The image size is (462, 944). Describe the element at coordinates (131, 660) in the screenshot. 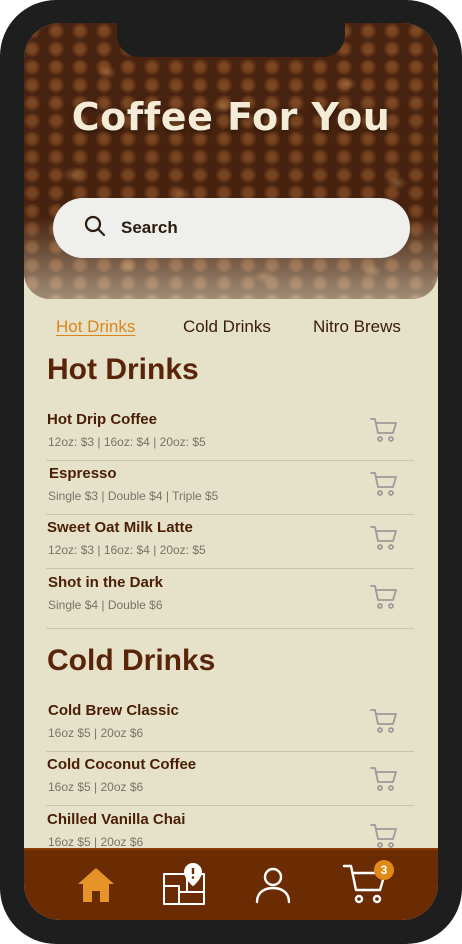

I see `section-title-cold: Cold Drinks` at that location.